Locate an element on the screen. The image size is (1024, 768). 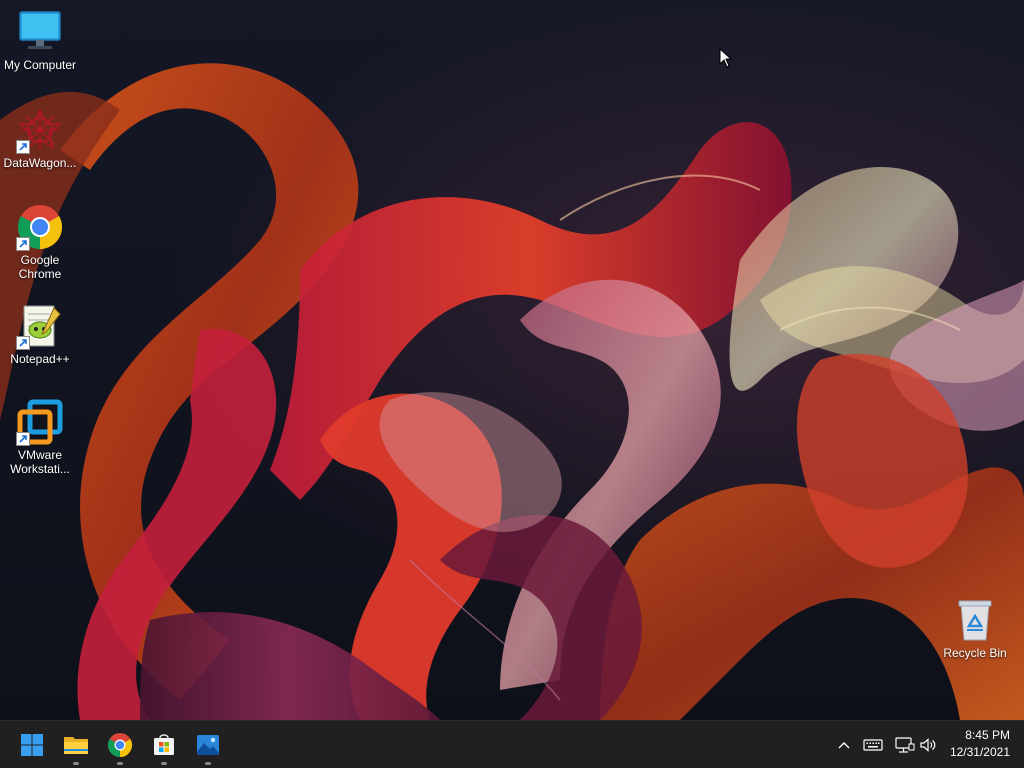
taskbar-file-explorer is located at coordinates (76, 746).